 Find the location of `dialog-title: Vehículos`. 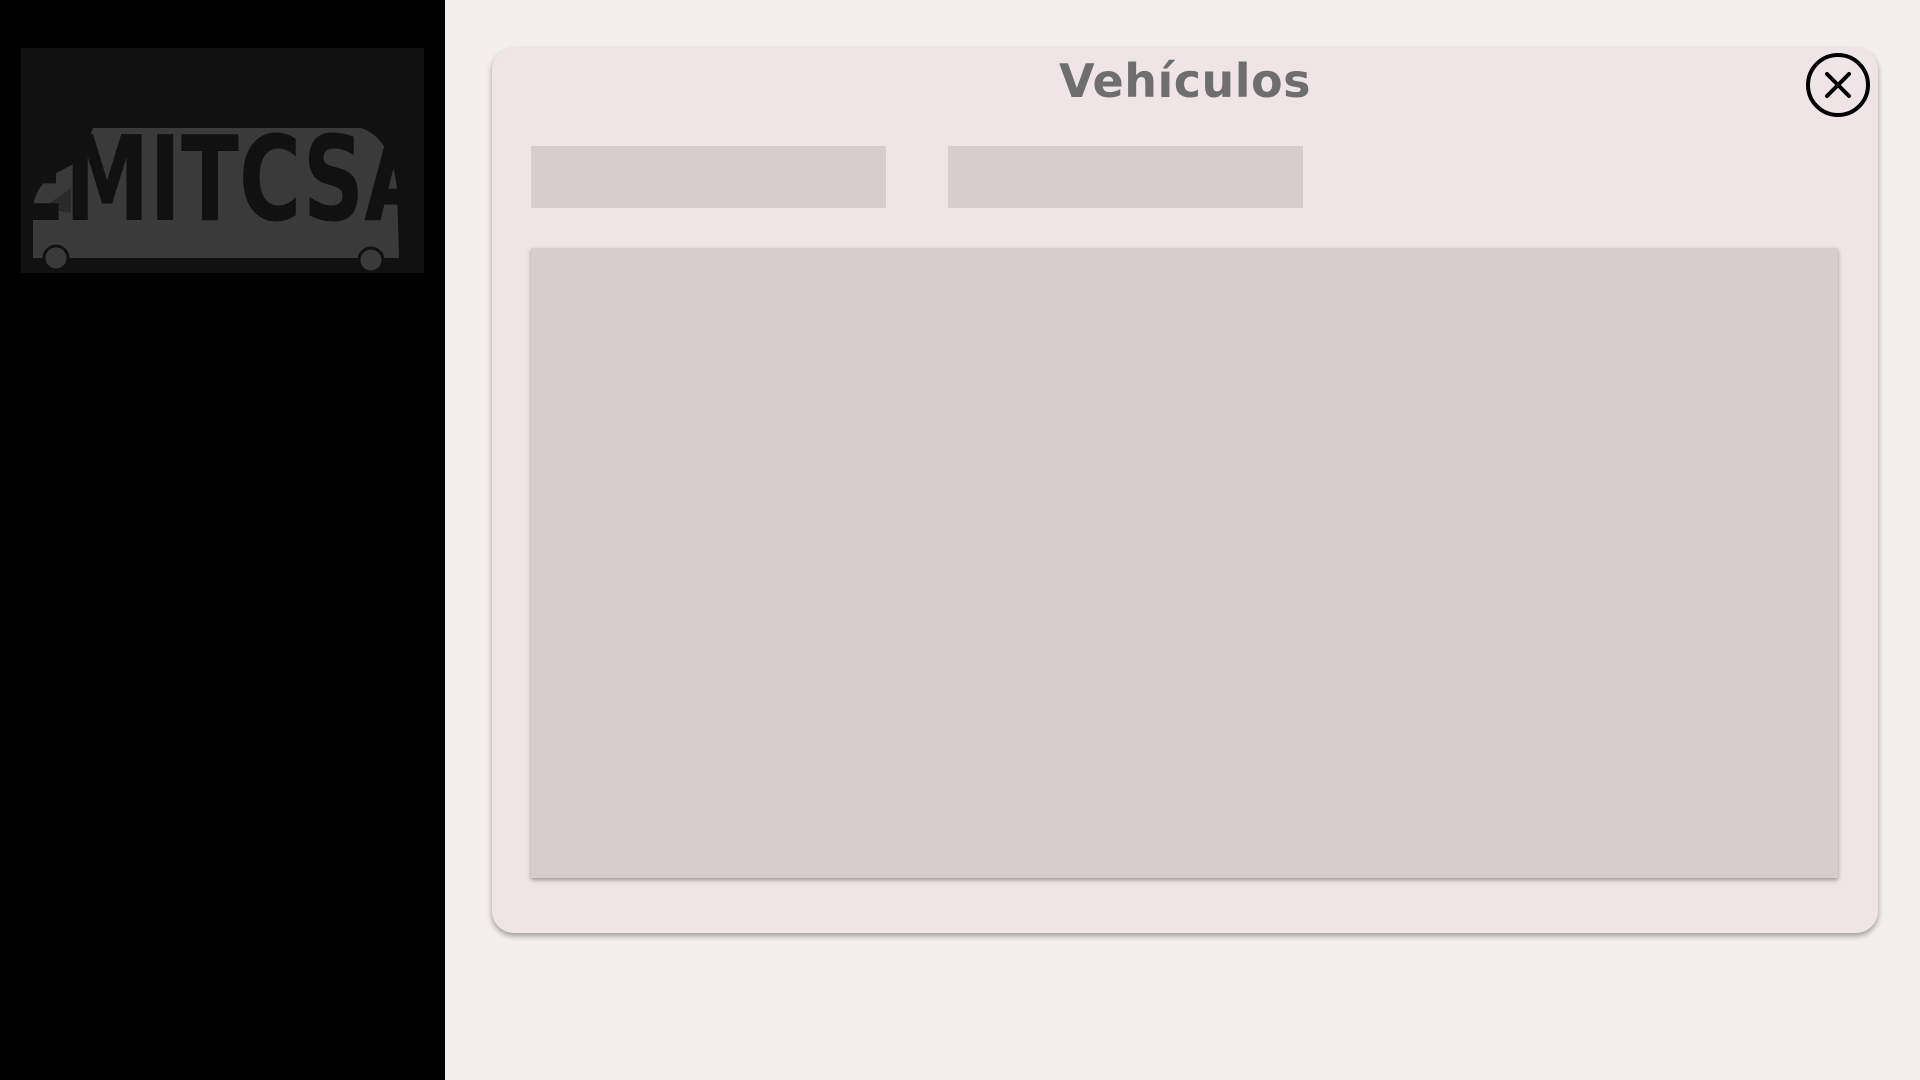

dialog-title: Vehículos is located at coordinates (1185, 81).